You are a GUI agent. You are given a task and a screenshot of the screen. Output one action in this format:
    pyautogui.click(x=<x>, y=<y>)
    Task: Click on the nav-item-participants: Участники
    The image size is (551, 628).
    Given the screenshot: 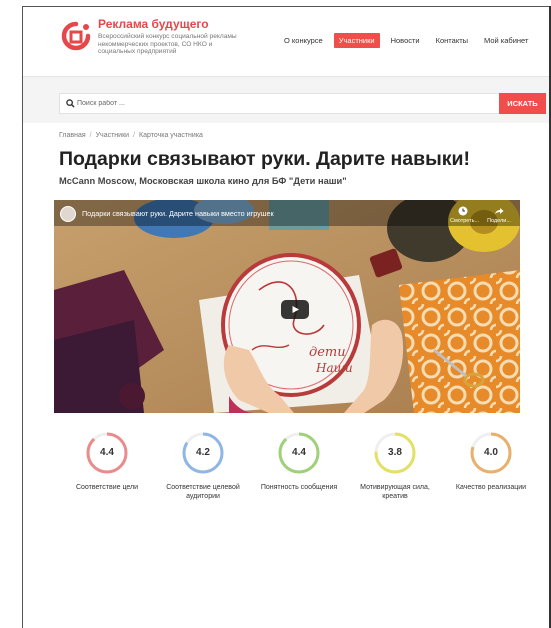 What is the action you would take?
    pyautogui.click(x=356, y=40)
    